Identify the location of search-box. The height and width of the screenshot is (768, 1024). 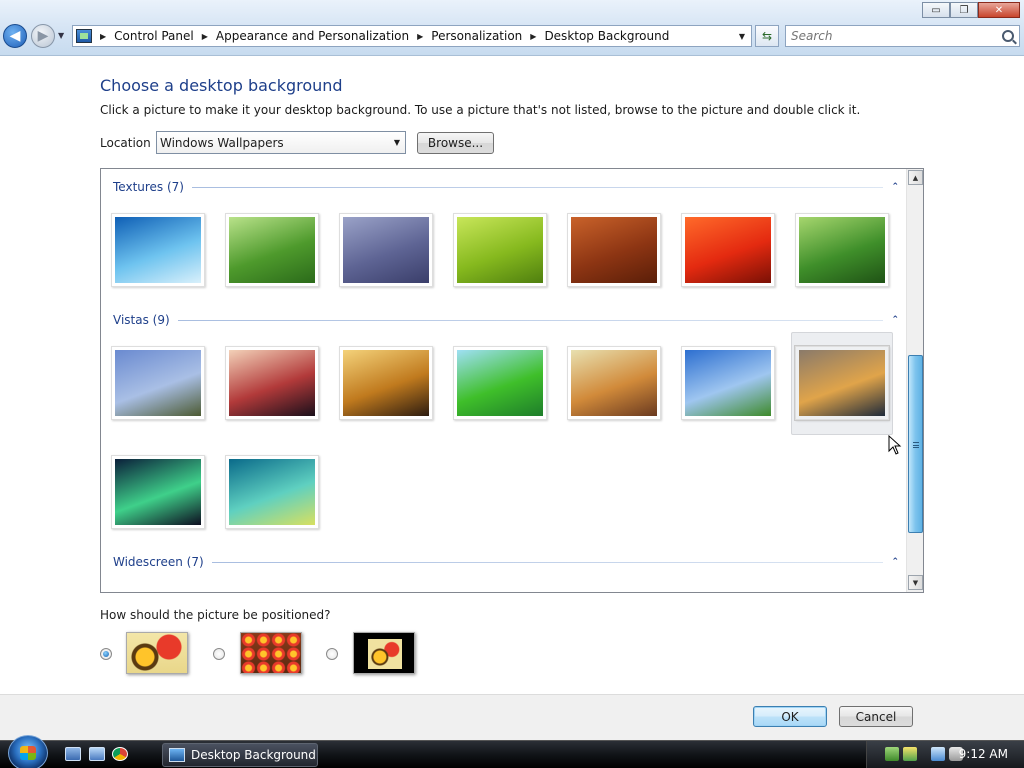
(902, 36).